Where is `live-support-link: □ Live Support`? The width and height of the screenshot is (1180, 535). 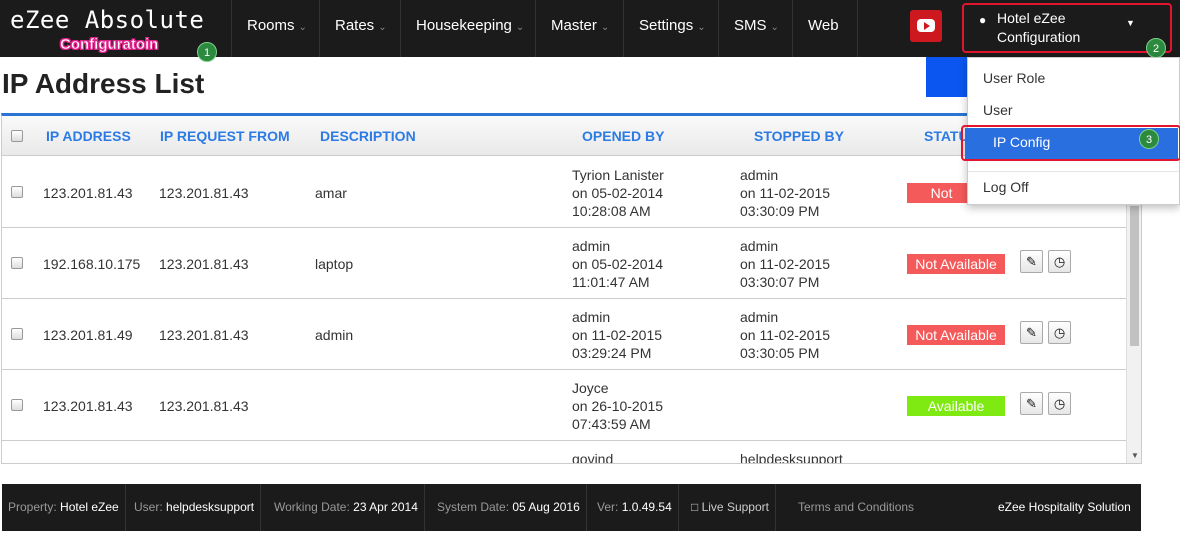
live-support-link: □ Live Support is located at coordinates (730, 507).